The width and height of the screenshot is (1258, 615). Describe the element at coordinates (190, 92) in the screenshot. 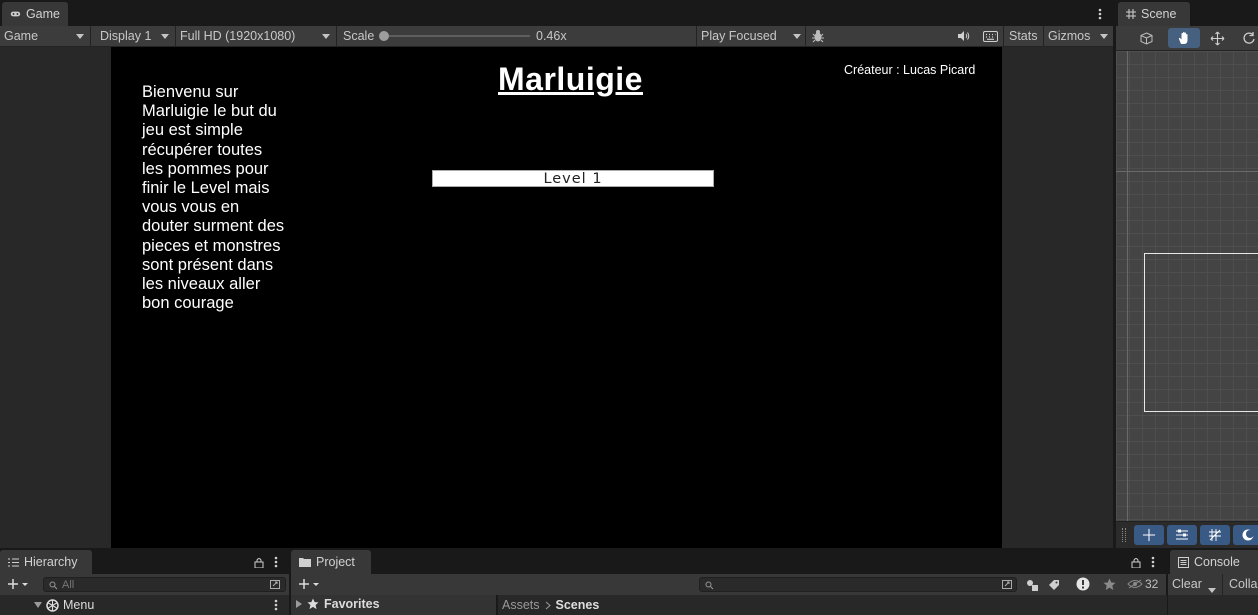

I see `intro-text-line: Bienvenu sur` at that location.